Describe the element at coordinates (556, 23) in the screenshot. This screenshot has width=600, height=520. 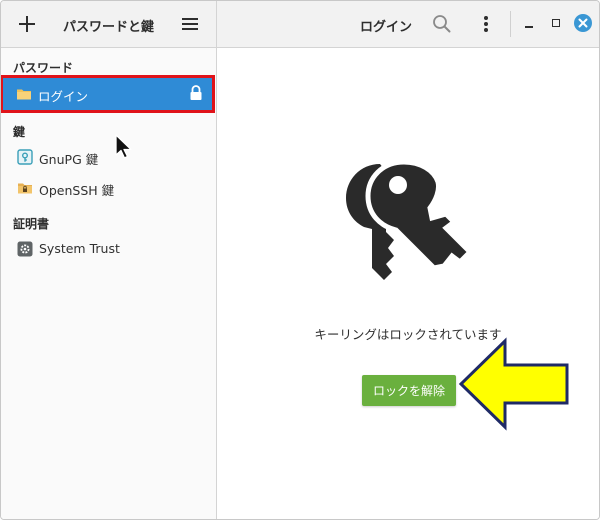
I see `maximize-button` at that location.